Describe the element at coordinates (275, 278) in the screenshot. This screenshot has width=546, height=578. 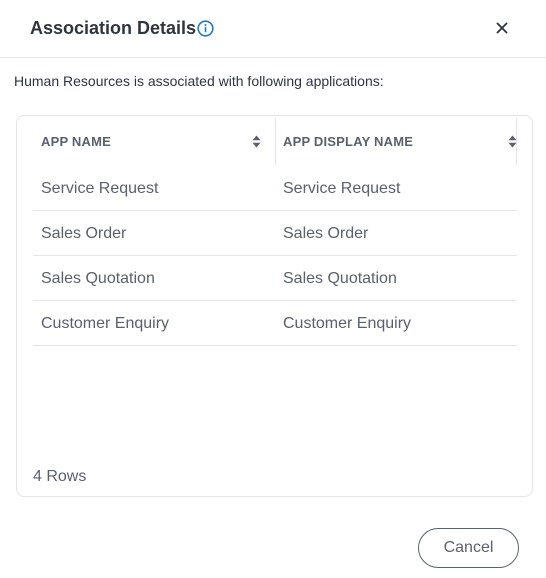
I see `table-row: Sales Quotation Sales Quotation` at that location.